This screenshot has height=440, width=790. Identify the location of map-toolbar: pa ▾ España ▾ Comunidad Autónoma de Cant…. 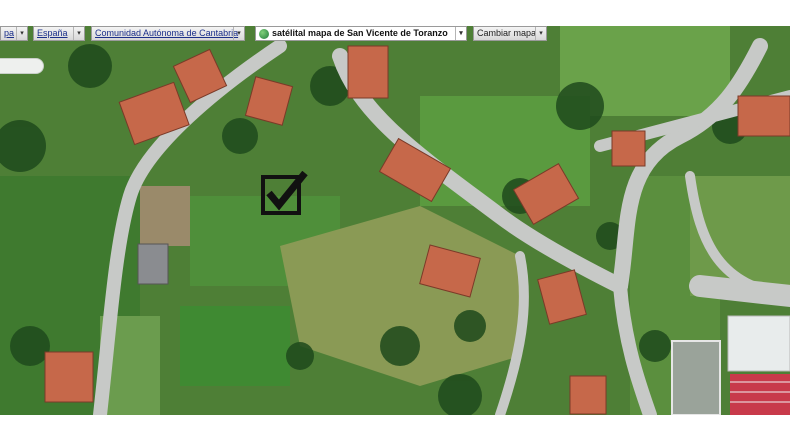
(395, 34).